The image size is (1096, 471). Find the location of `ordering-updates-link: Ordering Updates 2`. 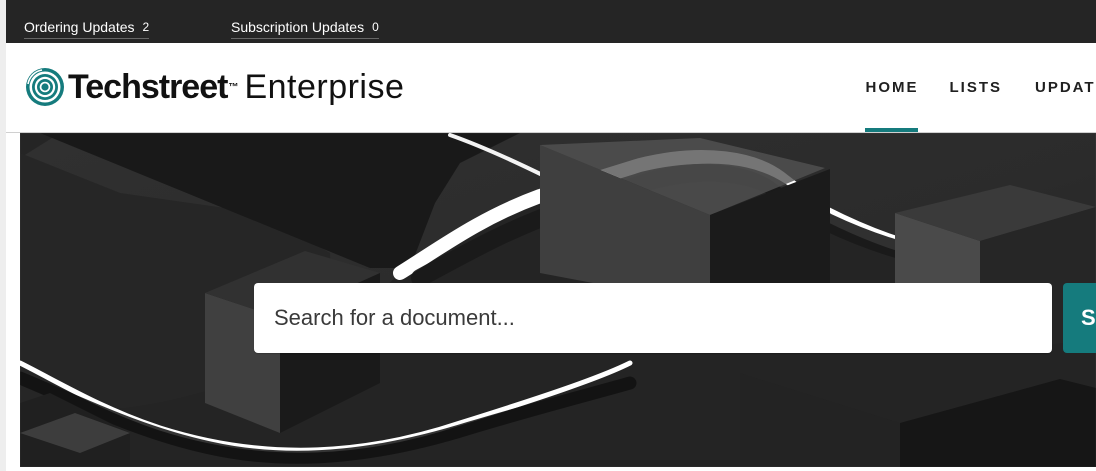

ordering-updates-link: Ordering Updates 2 is located at coordinates (87, 28).